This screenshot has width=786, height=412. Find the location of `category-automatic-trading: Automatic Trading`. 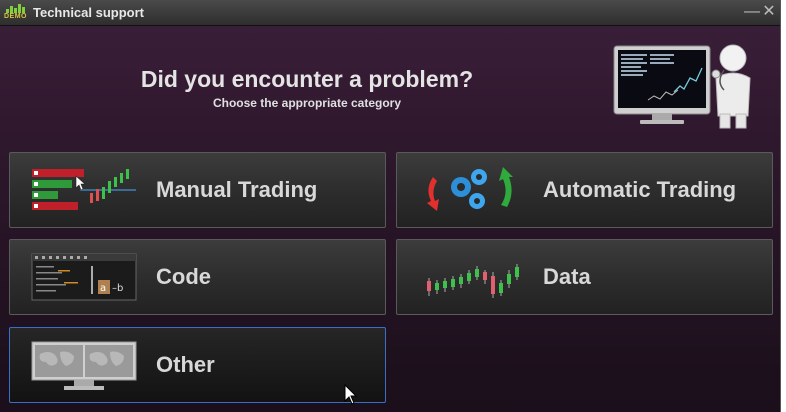

category-automatic-trading: Automatic Trading is located at coordinates (584, 190).